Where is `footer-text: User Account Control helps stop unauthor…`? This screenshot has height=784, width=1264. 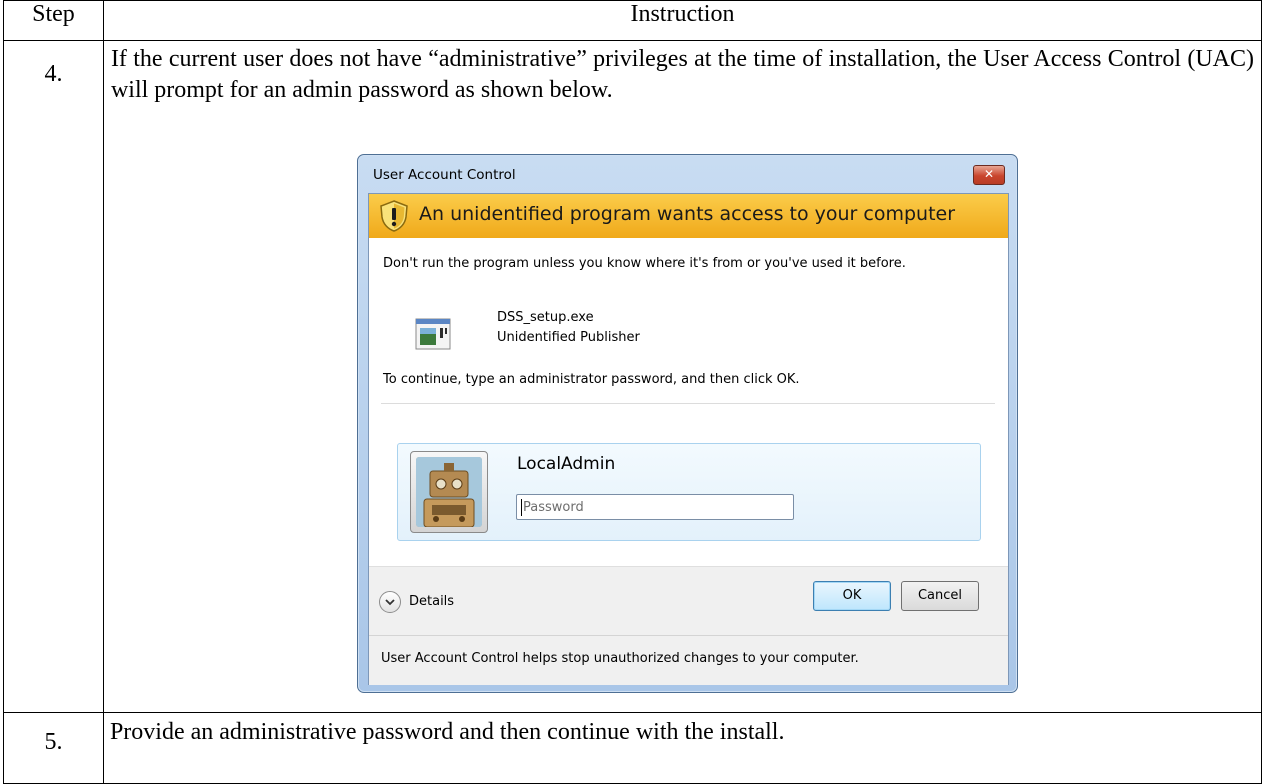
footer-text: User Account Control helps stop unauthor… is located at coordinates (620, 658).